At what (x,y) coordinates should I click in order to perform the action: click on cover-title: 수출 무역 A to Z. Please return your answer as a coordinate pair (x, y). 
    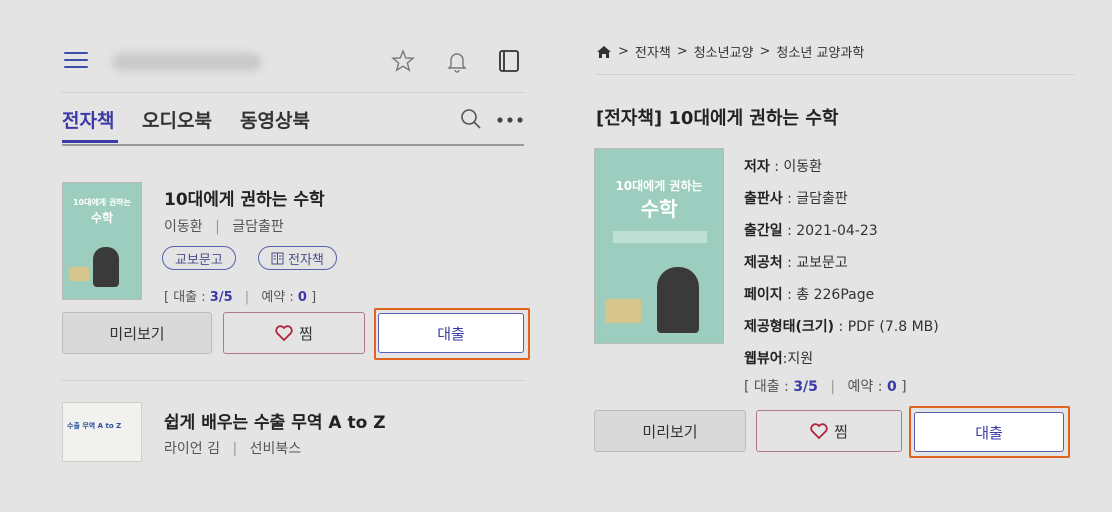
    Looking at the image, I should click on (94, 426).